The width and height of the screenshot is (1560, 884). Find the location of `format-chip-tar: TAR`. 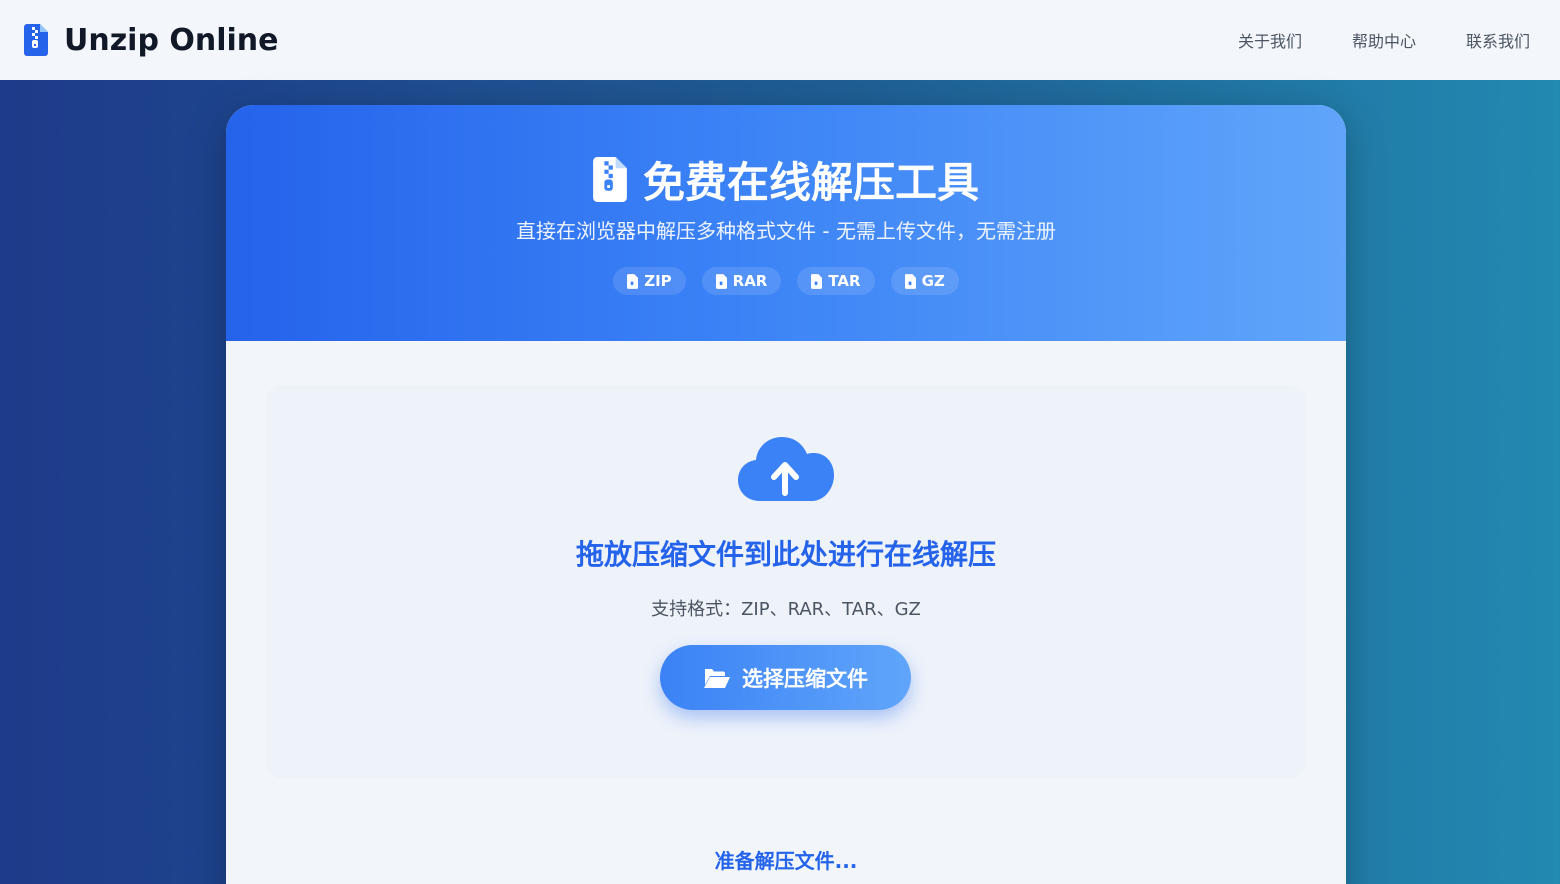

format-chip-tar: TAR is located at coordinates (836, 281).